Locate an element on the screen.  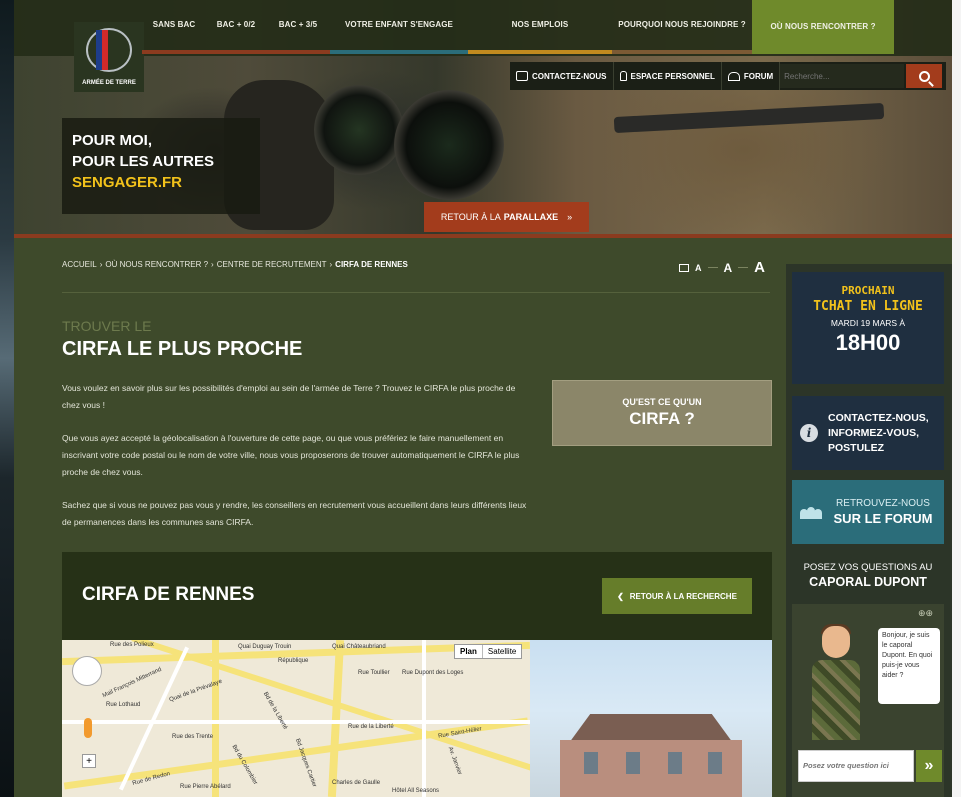
contact-link: CONTACTEZ-NOUS is located at coordinates (562, 76).